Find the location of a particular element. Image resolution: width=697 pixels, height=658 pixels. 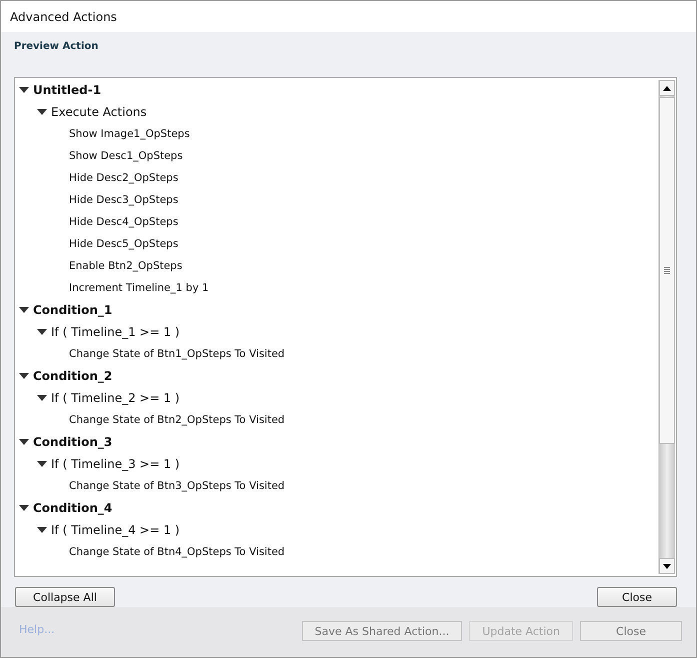

tree-item: Condition_1 is located at coordinates (72, 310).